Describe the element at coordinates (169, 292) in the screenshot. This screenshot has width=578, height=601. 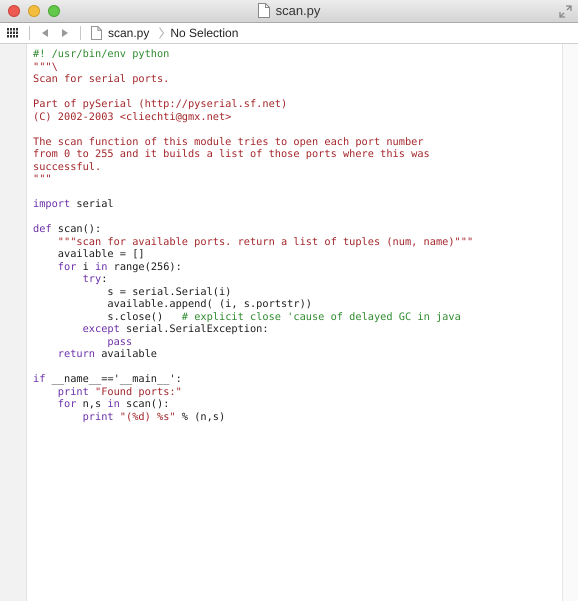
I see `code-line: s = serial.Serial(i)` at that location.